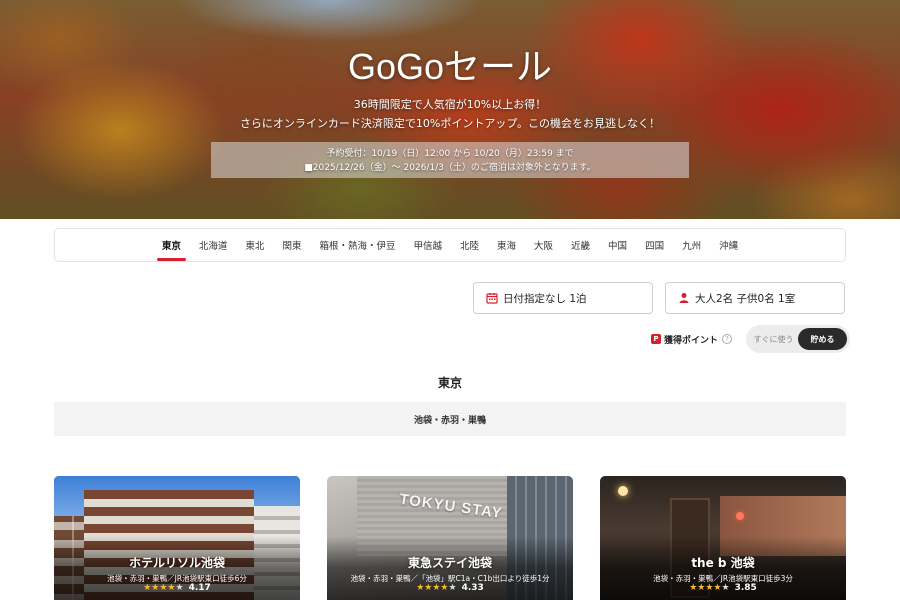  I want to click on hotel-card-resol-ikebukuro: ホテルリソル池袋 池袋・赤羽・巣鴨／JR池袋駅東口徒歩6分 ★★★★★ 4.17, so click(177, 538).